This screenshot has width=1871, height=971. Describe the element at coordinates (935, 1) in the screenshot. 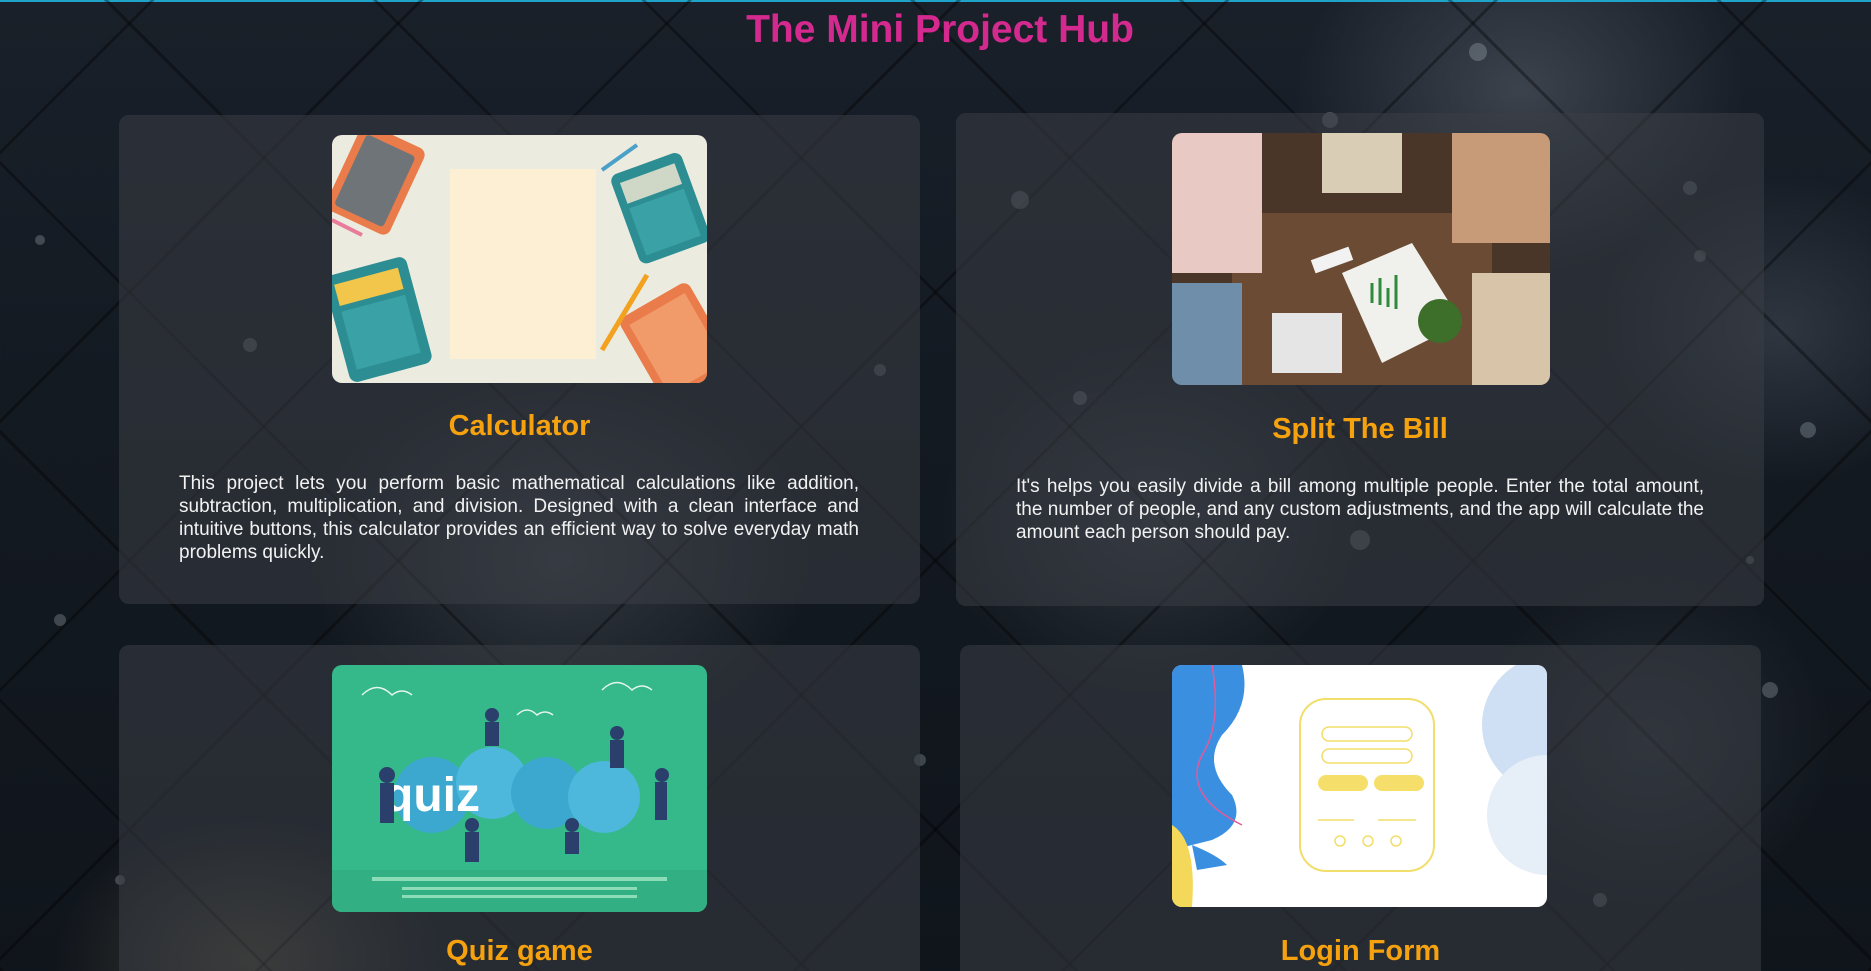

I see `top-accent-line` at that location.